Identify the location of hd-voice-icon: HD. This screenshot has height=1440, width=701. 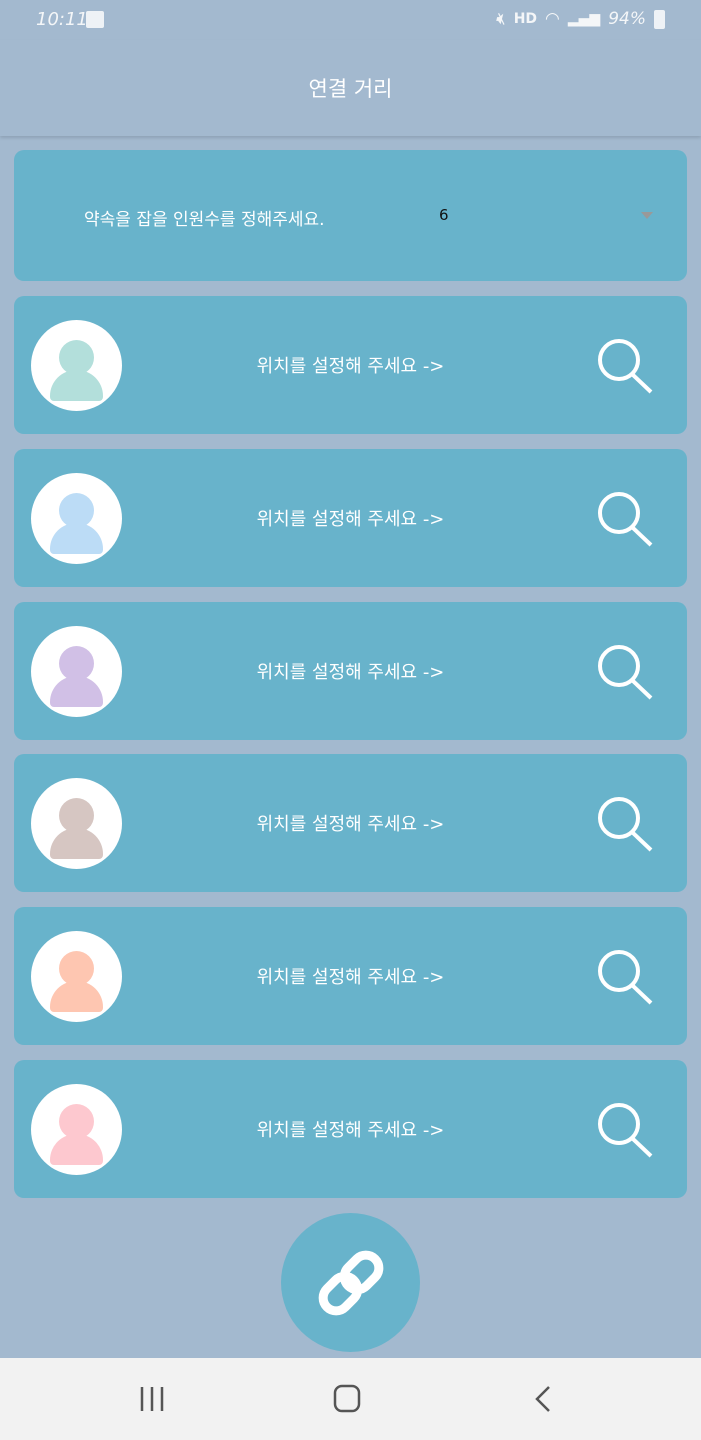
(525, 19).